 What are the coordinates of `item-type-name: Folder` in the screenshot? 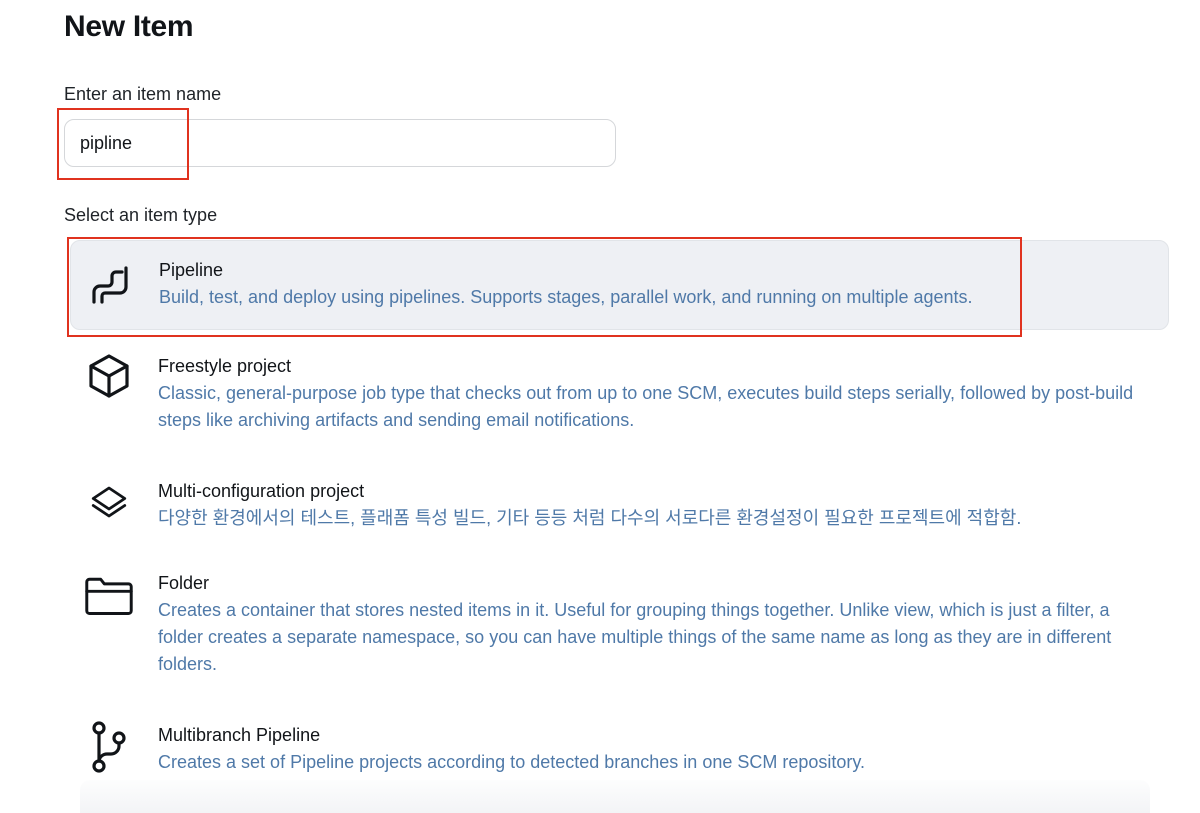 It's located at (184, 583).